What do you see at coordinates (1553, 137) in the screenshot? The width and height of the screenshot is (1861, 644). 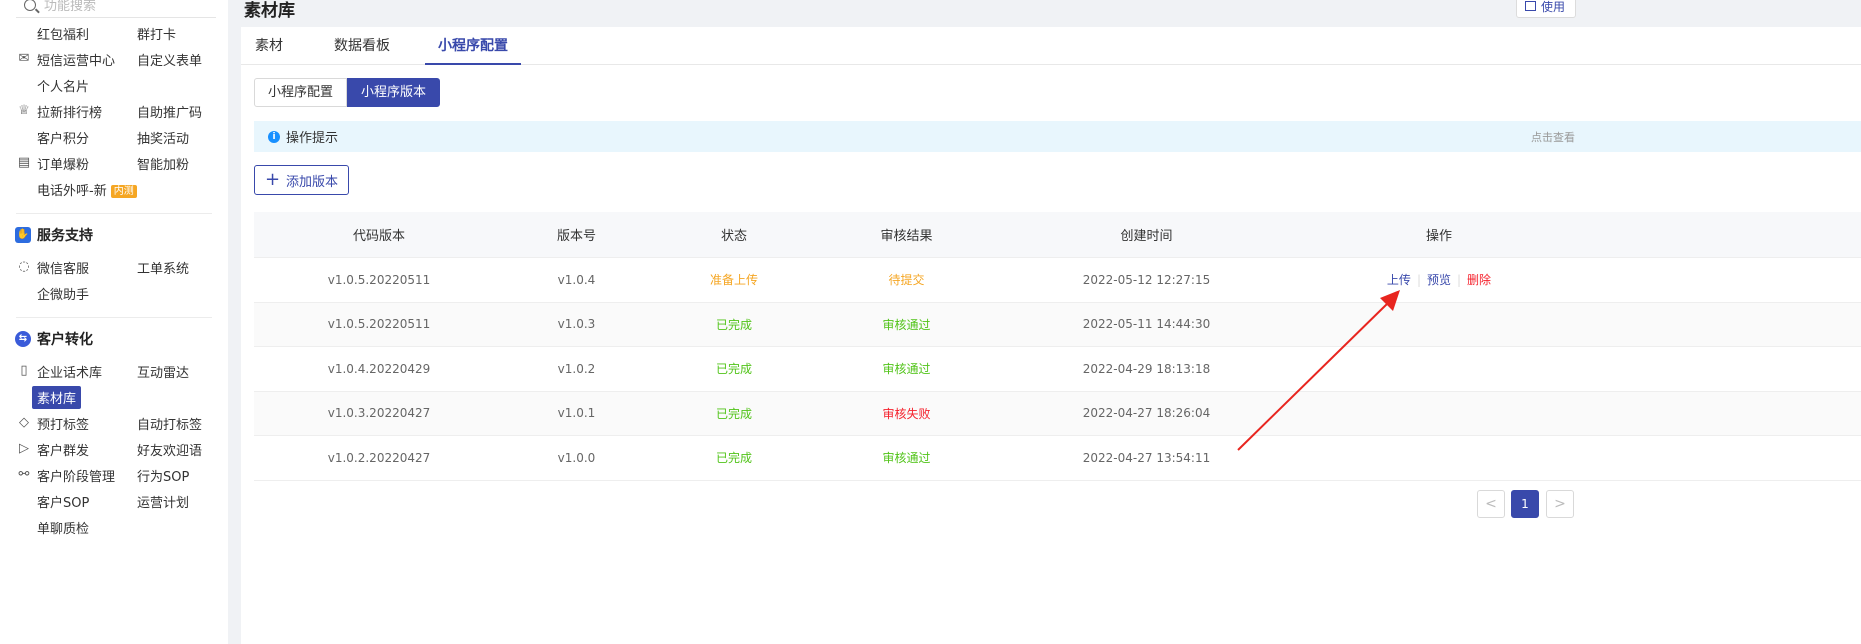 I see `tip-view-more-link: 点击查看` at bounding box center [1553, 137].